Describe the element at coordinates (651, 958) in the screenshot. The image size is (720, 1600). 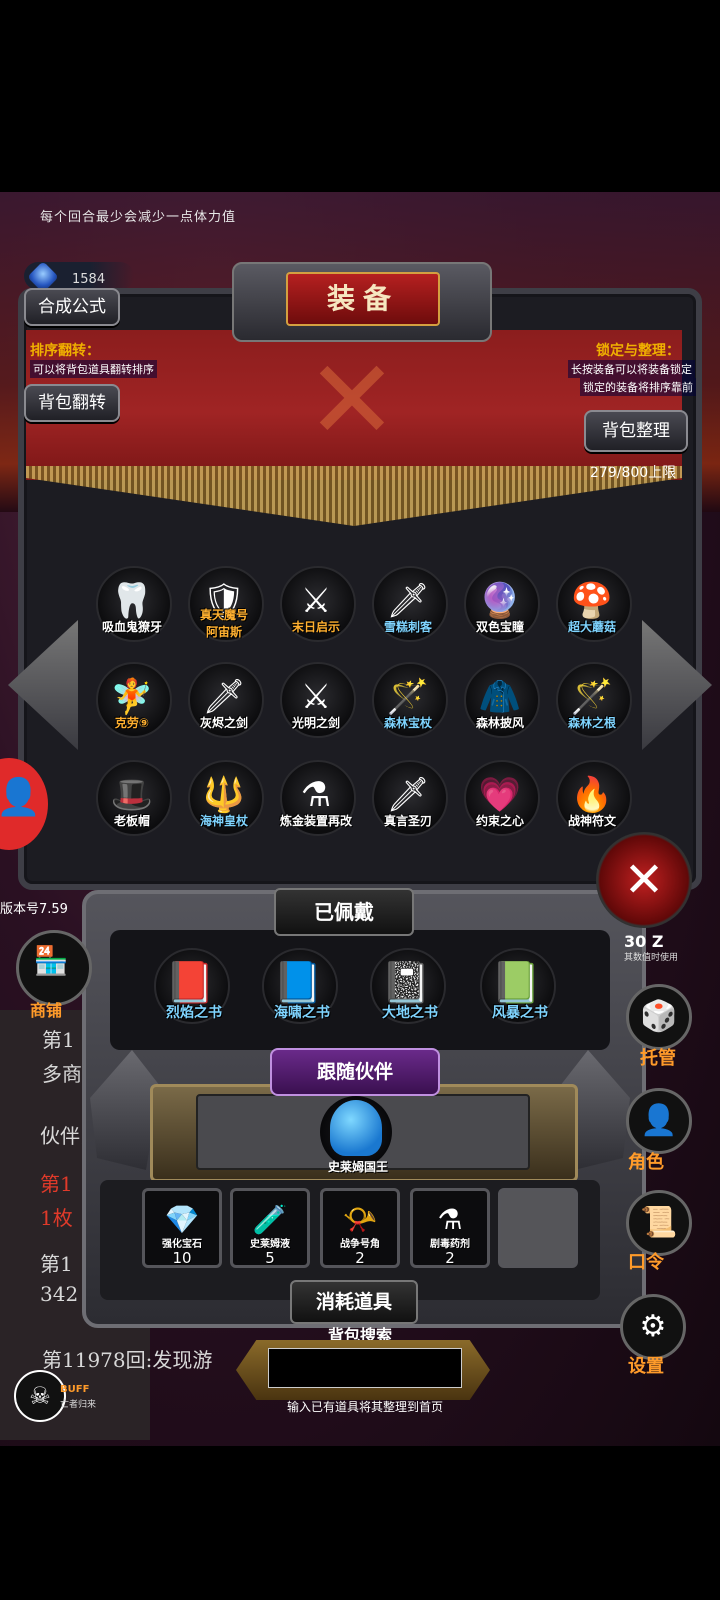
I see `right-counter-desc: 其数值时使用` at that location.